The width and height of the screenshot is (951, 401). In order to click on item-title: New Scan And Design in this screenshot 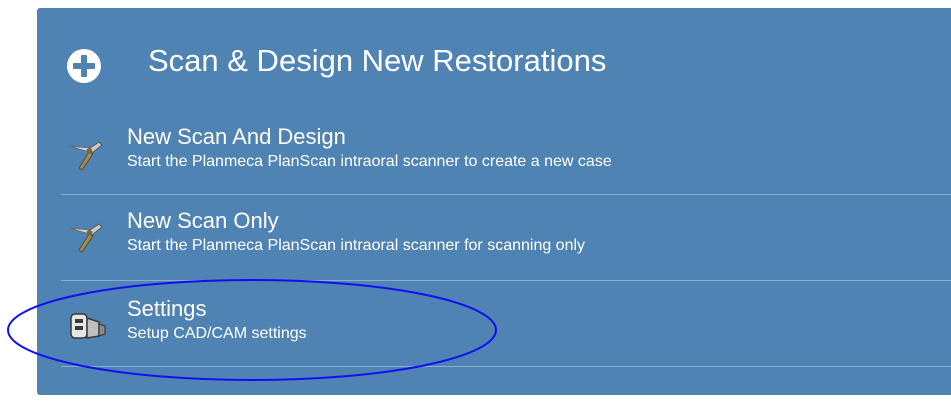, I will do `click(236, 136)`.